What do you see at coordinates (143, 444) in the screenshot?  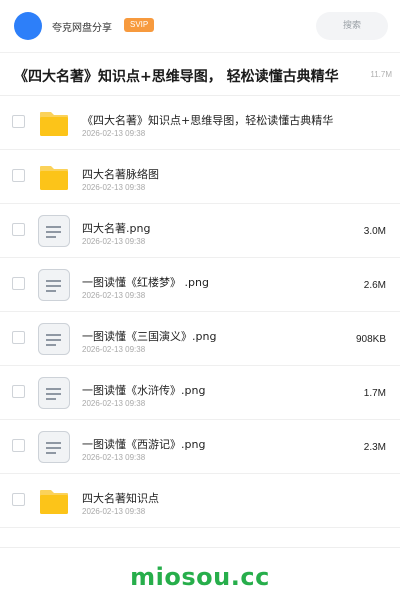 I see `file-name: 一图读懂《西游记》.png` at bounding box center [143, 444].